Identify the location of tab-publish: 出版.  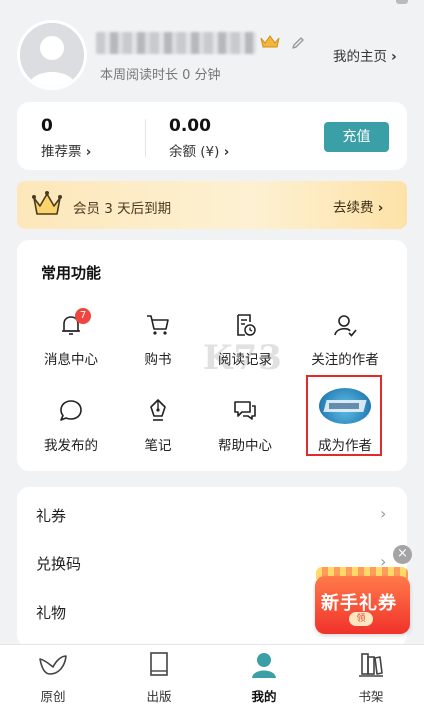
(159, 677).